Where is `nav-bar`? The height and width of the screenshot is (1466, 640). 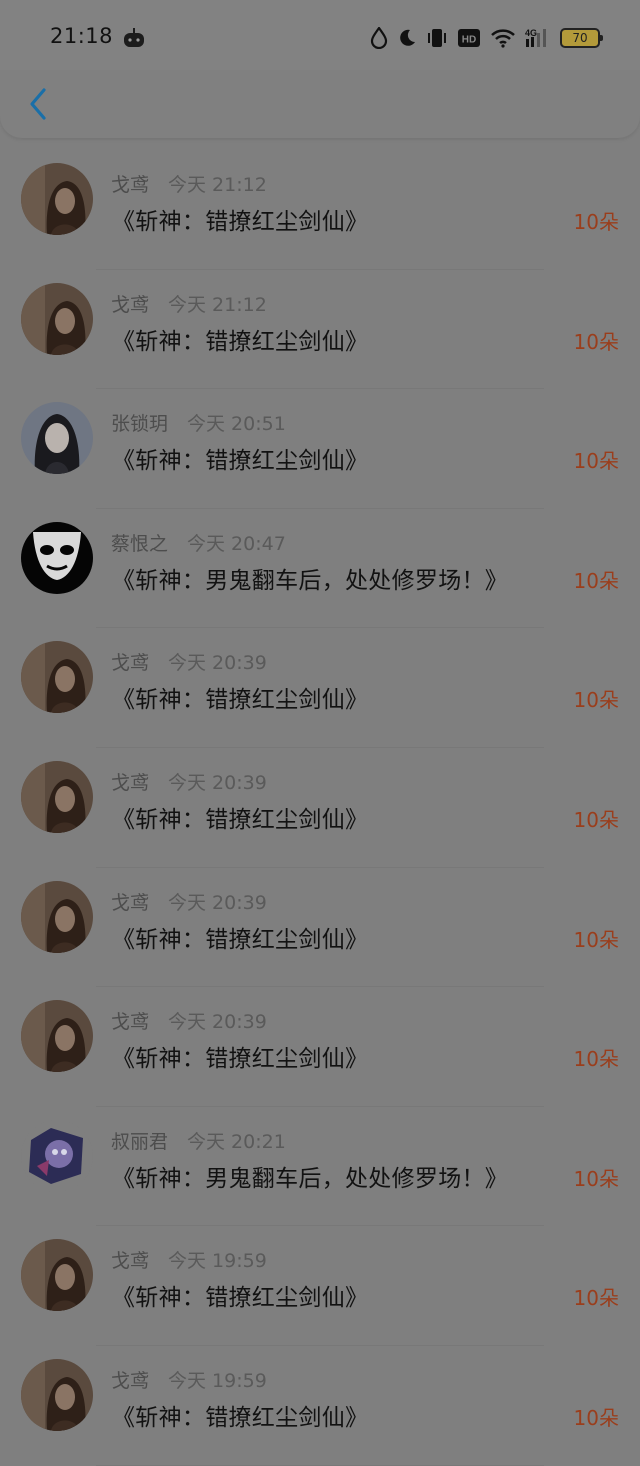 nav-bar is located at coordinates (320, 104).